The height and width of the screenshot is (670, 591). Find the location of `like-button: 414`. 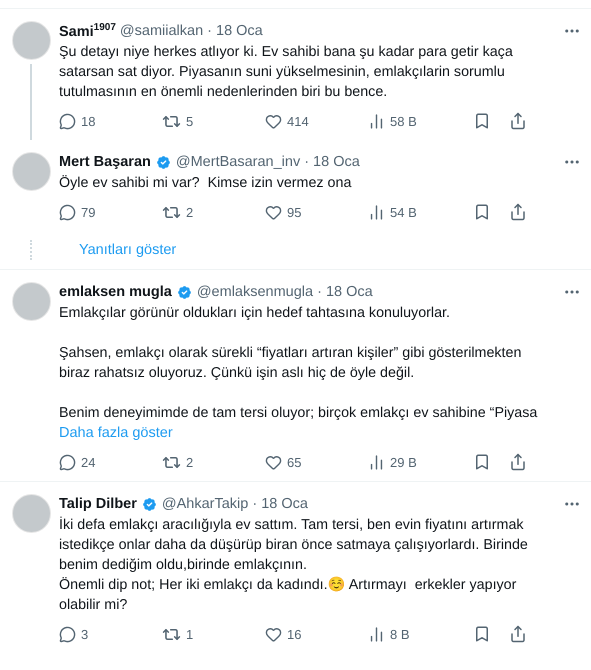

like-button: 414 is located at coordinates (316, 121).